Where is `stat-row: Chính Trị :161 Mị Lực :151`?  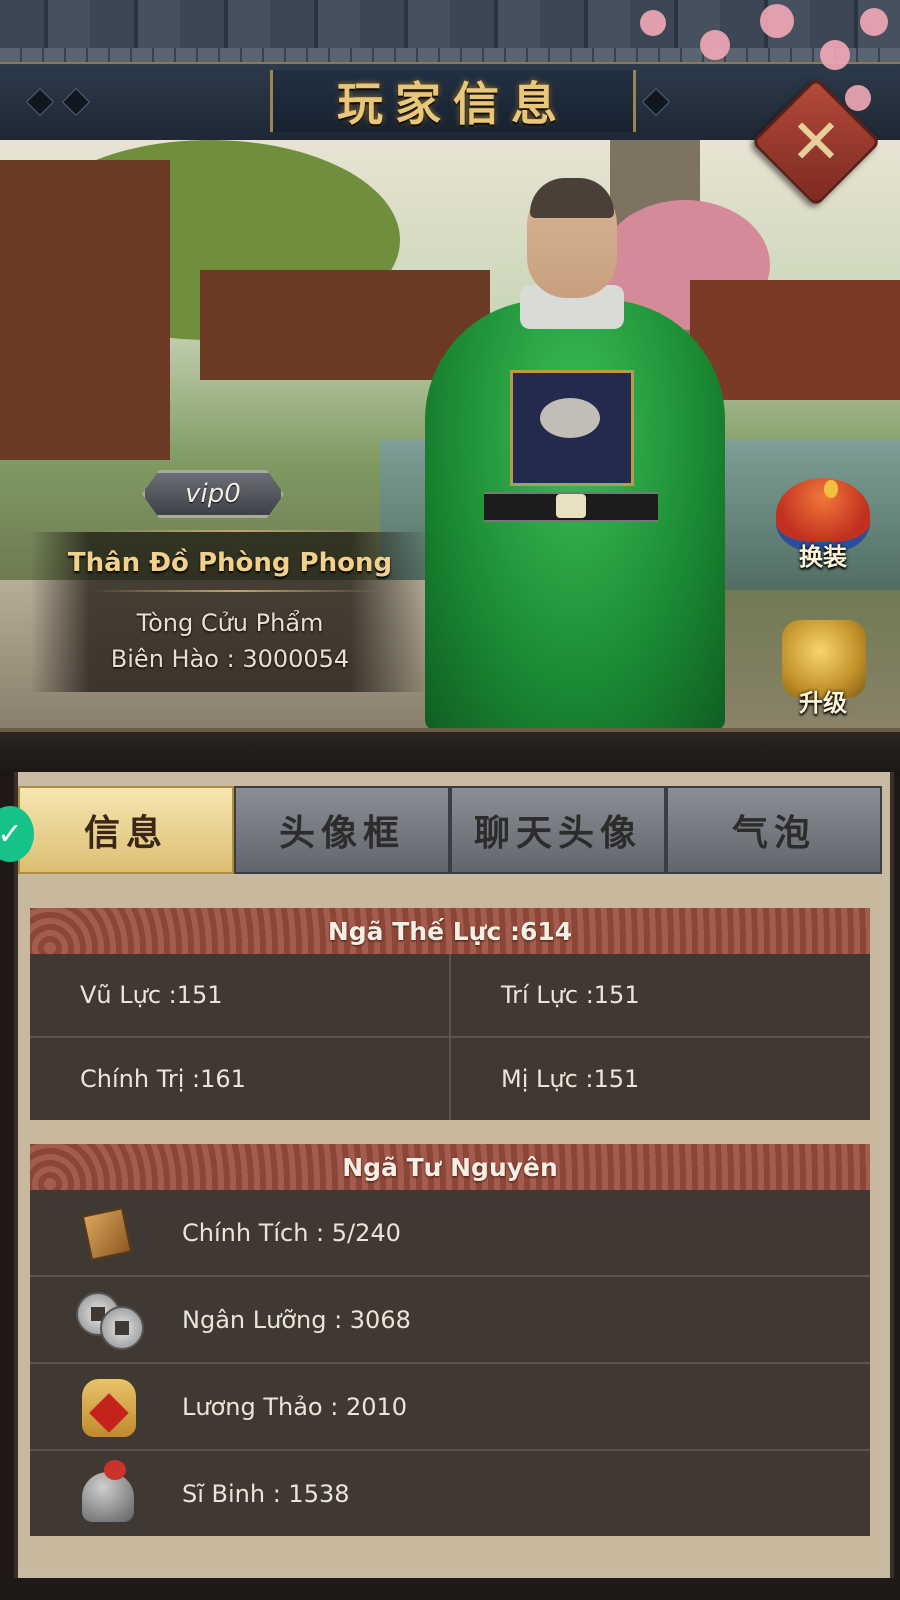
stat-row: Chính Trị :161 Mị Lực :151 is located at coordinates (450, 1079).